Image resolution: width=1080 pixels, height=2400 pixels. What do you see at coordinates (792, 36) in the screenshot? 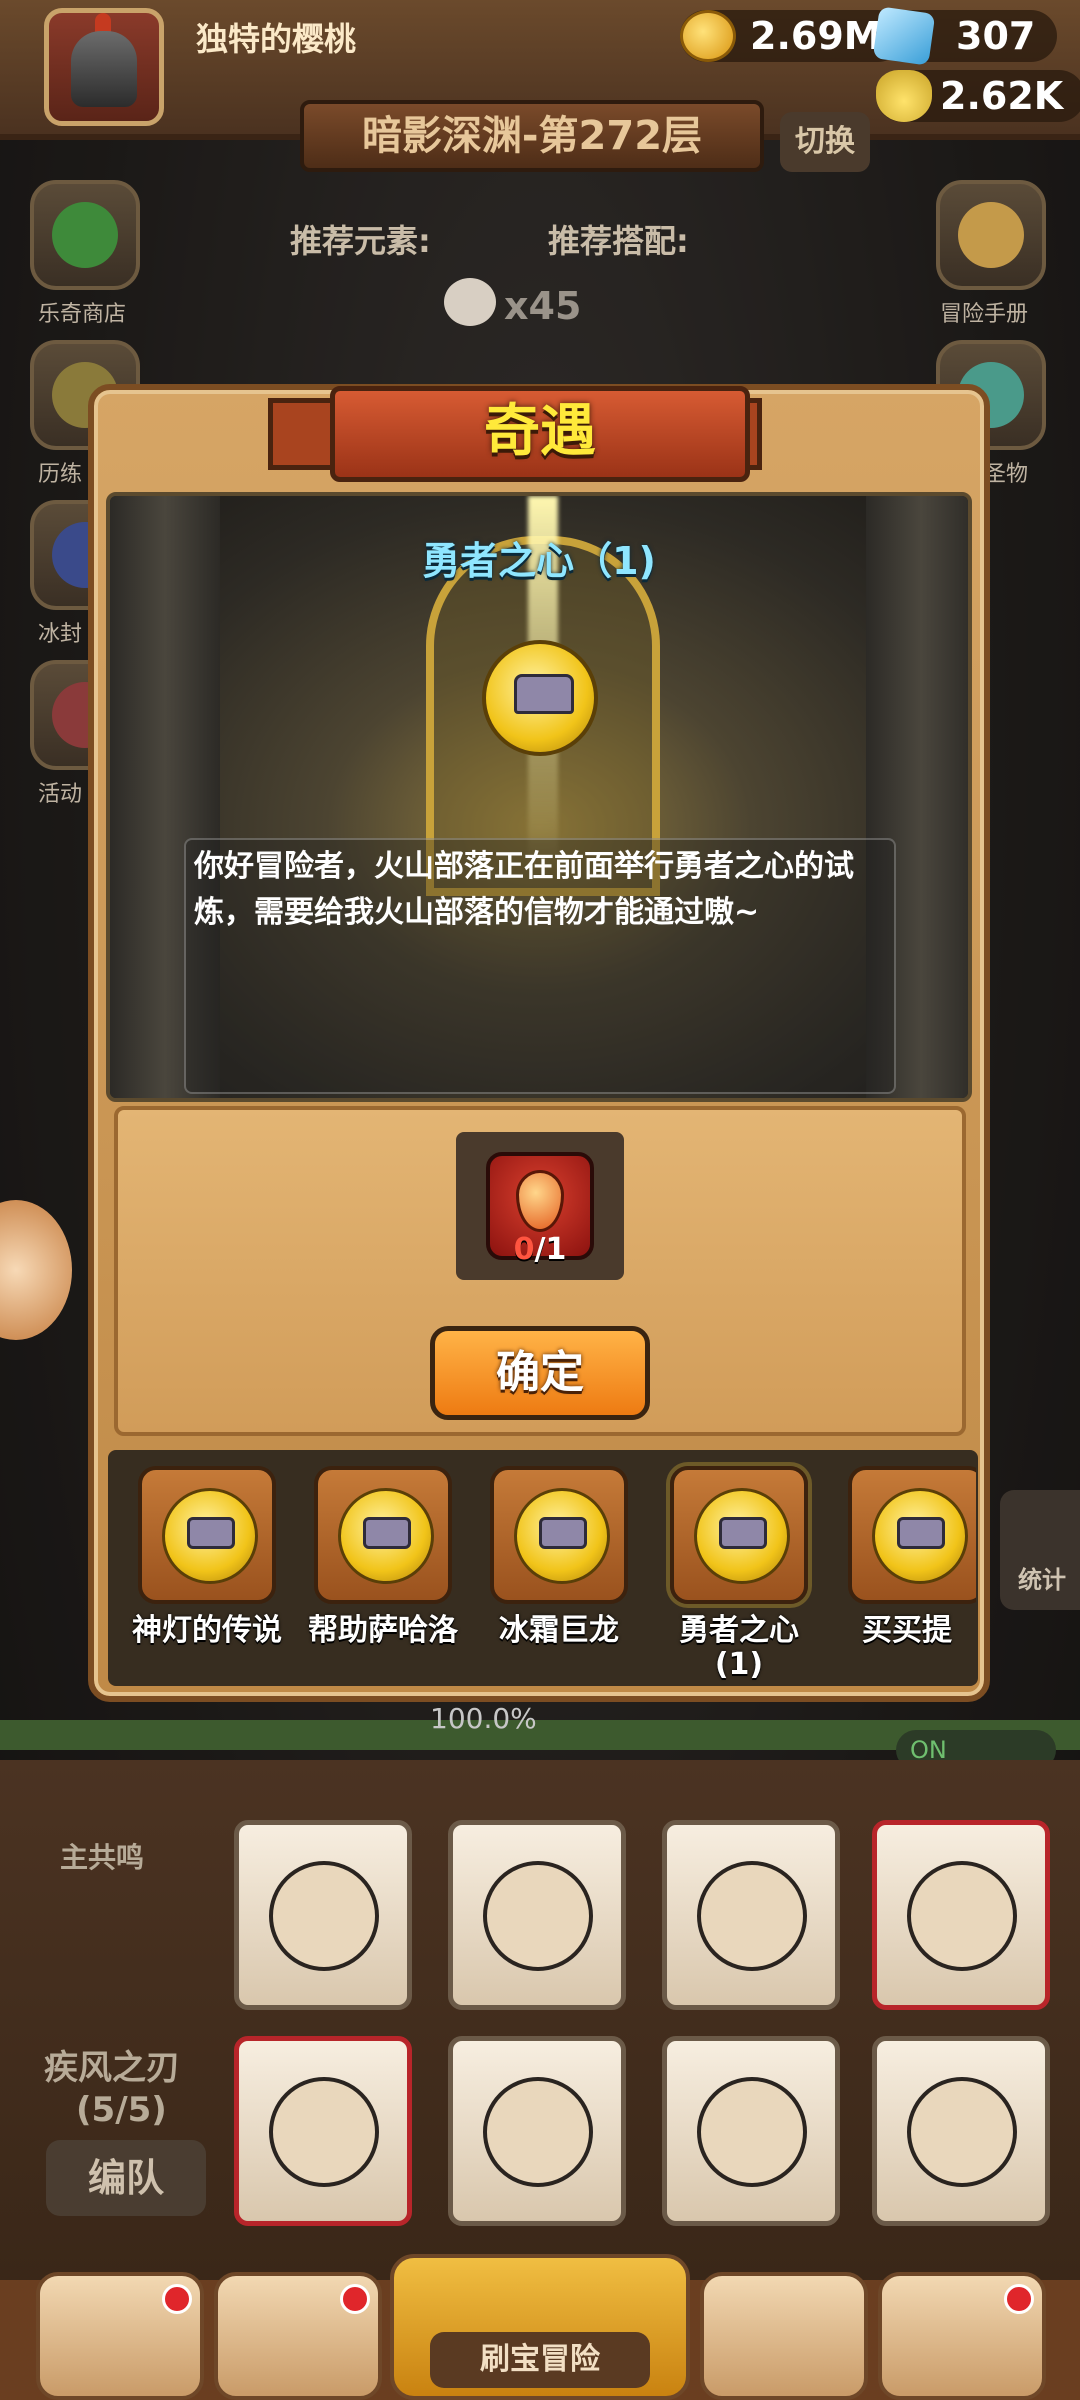
I see `gold-counter: 2.69M` at bounding box center [792, 36].